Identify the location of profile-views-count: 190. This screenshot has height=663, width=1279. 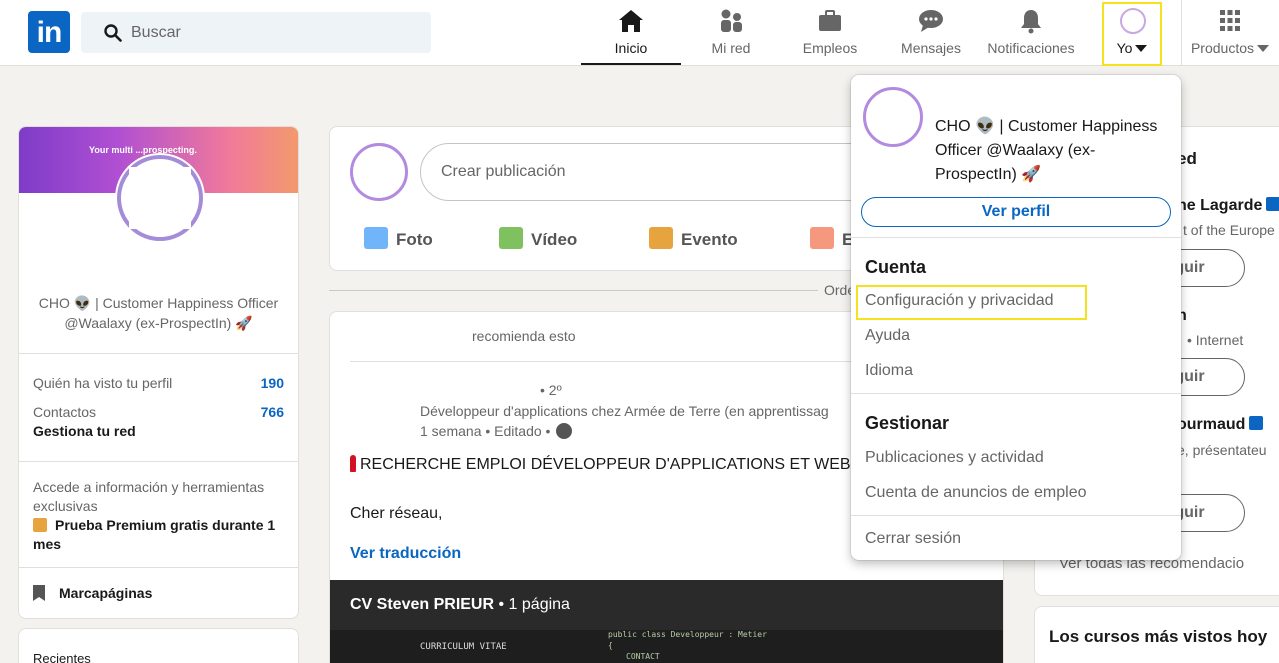
(272, 383).